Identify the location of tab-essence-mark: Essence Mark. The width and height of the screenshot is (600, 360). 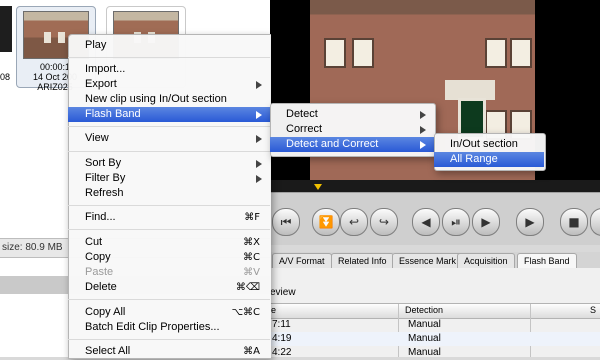
(428, 260).